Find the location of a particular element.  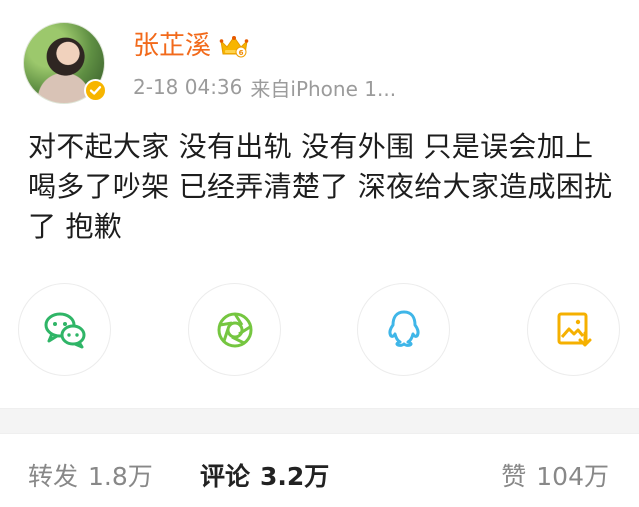

post-timestamp: 2-18 04:36 is located at coordinates (188, 87).